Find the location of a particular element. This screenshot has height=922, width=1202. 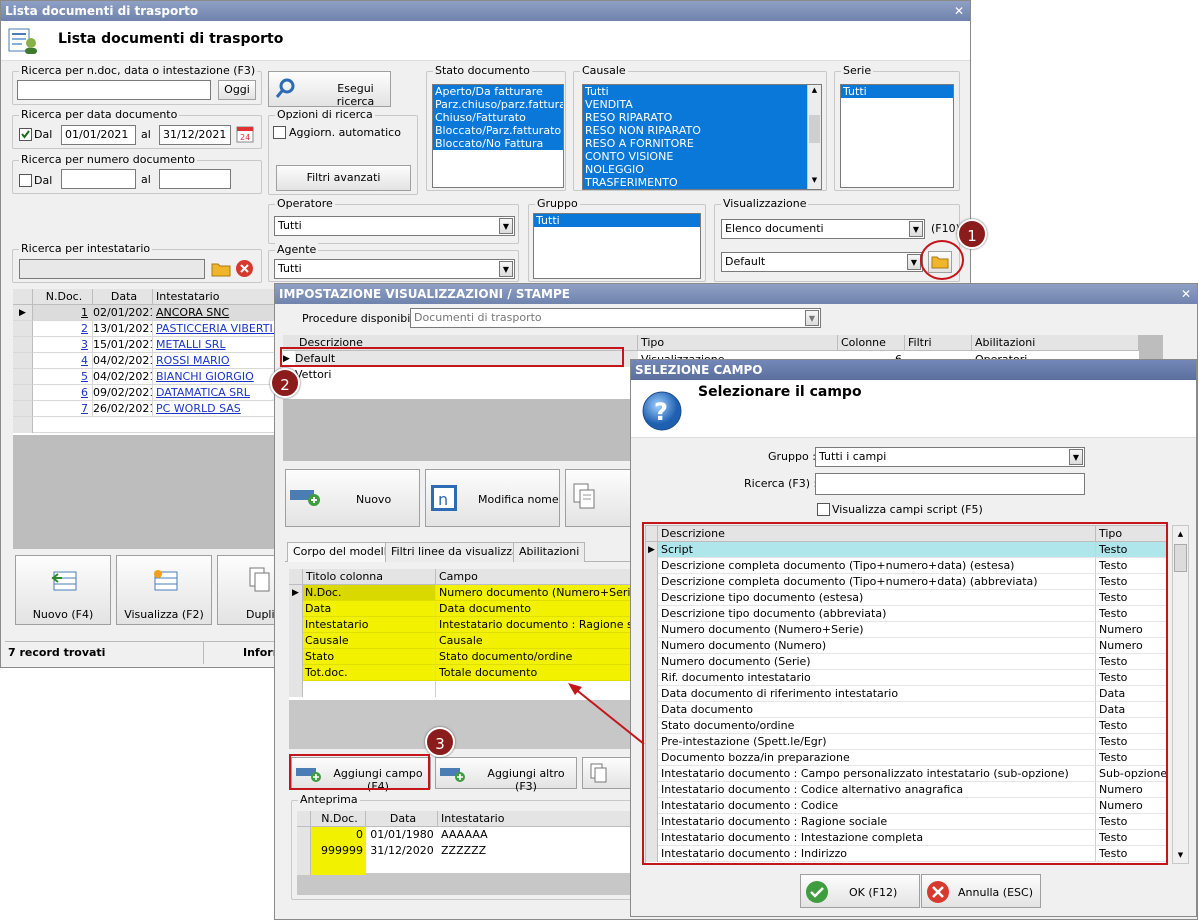

model-field-cell: Intestatario documento : Ragione sociale is located at coordinates (534, 625).